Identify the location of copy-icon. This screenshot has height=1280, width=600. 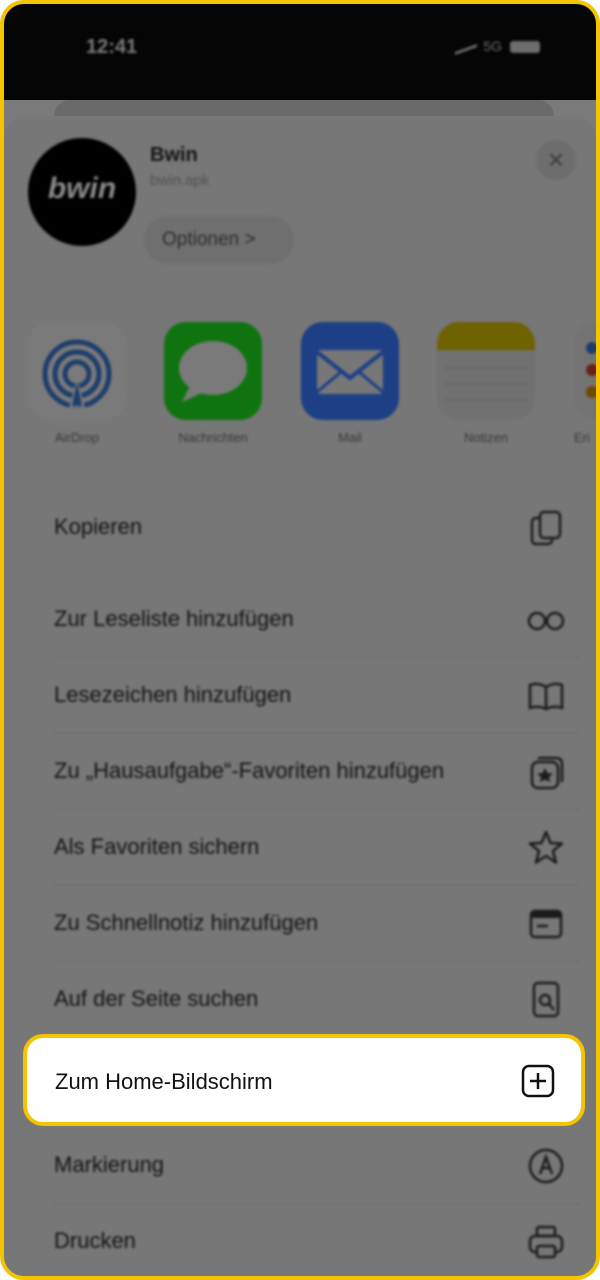
(546, 528).